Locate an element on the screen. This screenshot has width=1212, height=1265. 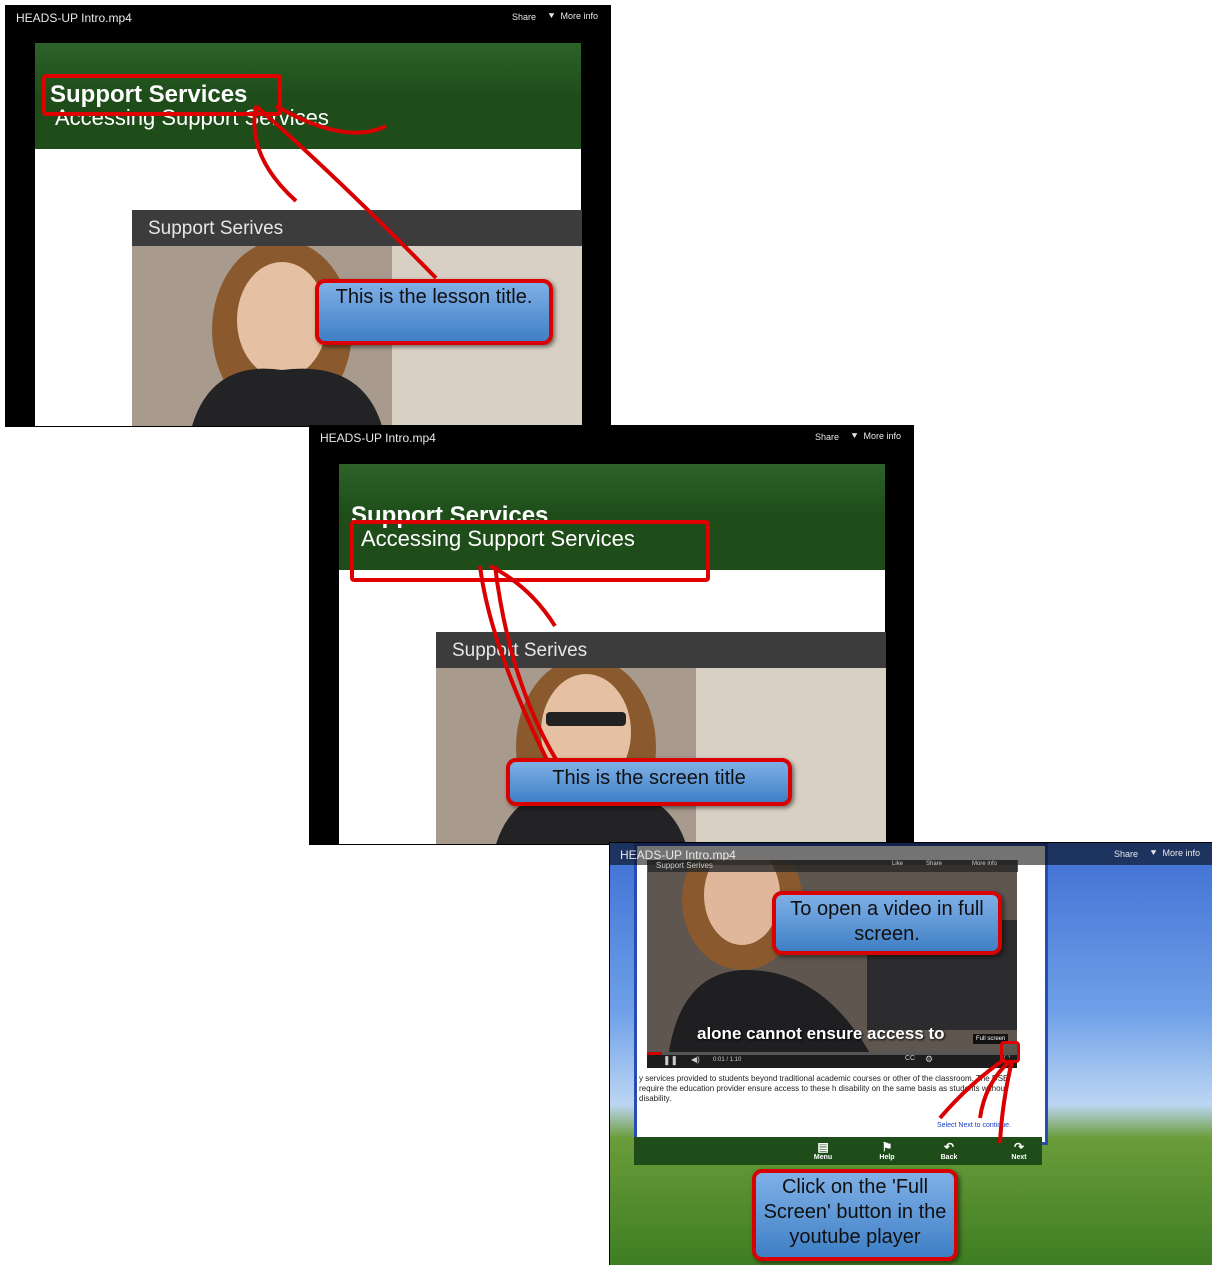
youtube-video-title: Support Serives is located at coordinates (684, 865).